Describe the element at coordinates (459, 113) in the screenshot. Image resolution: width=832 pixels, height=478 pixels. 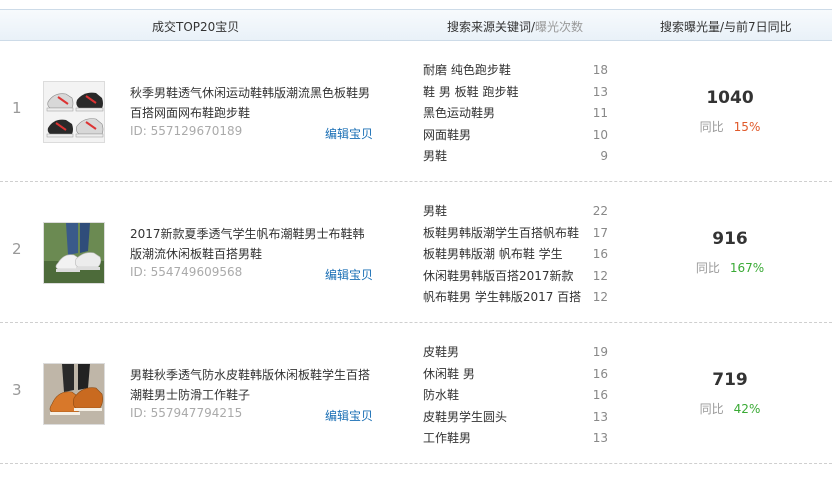
I see `keyword-text: 黑色运动鞋男` at that location.